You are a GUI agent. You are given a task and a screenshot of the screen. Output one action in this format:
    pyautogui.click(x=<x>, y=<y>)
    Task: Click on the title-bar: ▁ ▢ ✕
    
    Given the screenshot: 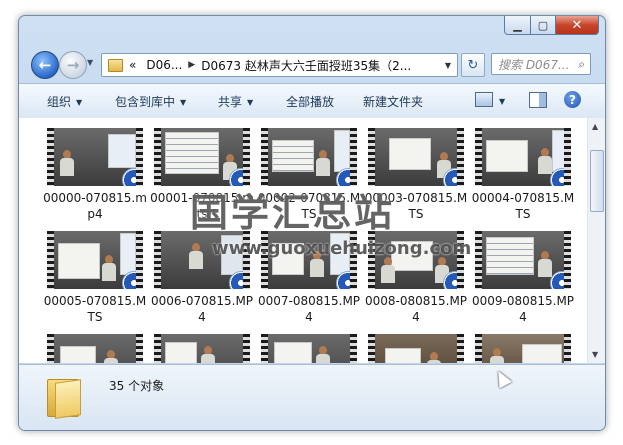 What is the action you would take?
    pyautogui.click(x=312, y=31)
    